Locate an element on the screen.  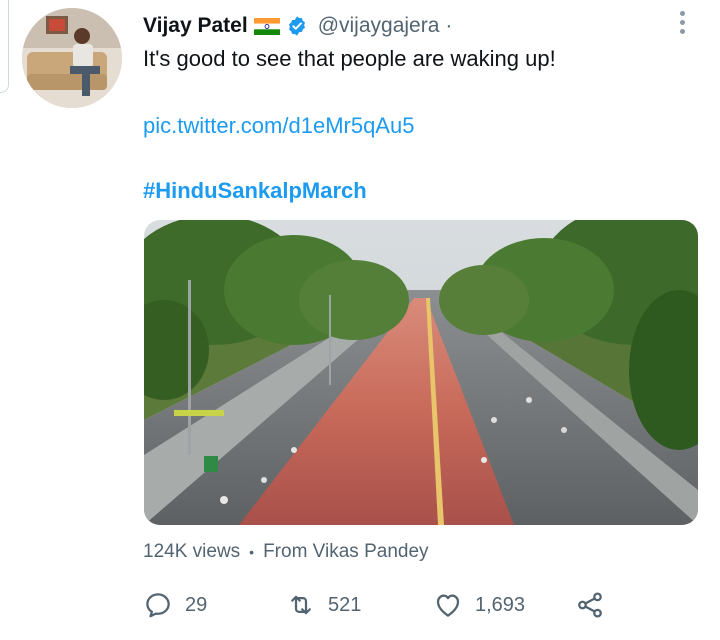
avatar is located at coordinates (72, 58).